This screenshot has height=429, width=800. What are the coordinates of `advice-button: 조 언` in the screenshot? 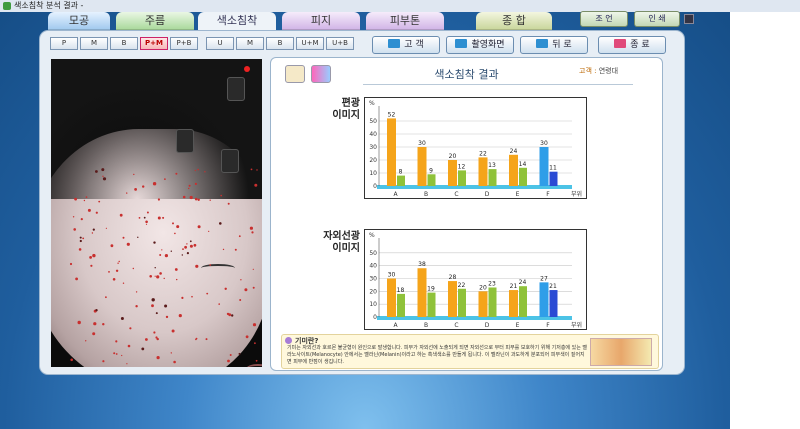 It's located at (604, 19).